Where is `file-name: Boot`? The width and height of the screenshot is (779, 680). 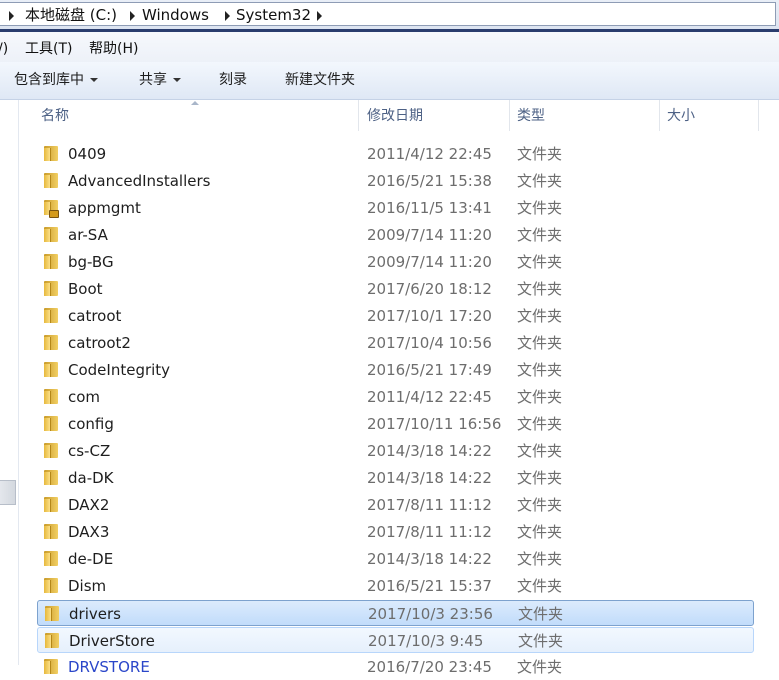
file-name: Boot is located at coordinates (85, 289).